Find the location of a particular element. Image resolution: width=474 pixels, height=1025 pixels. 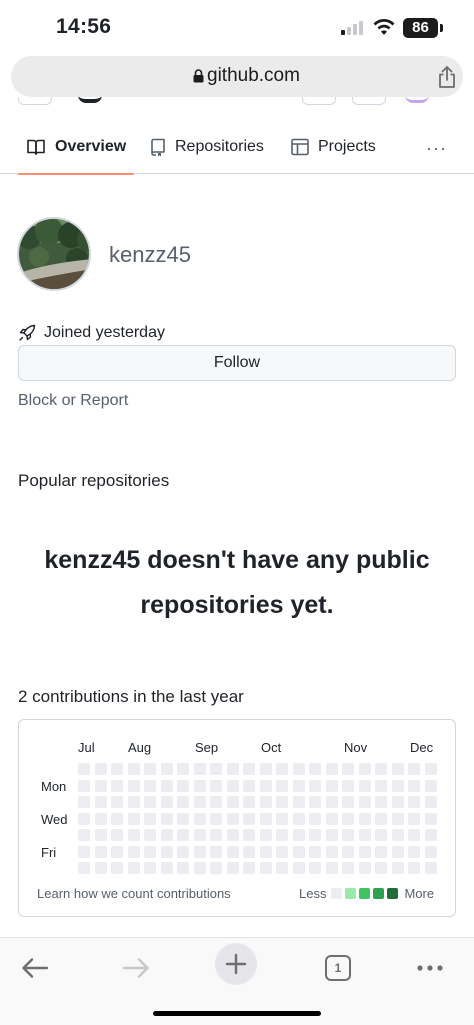

follow-button: Follow is located at coordinates (237, 363).